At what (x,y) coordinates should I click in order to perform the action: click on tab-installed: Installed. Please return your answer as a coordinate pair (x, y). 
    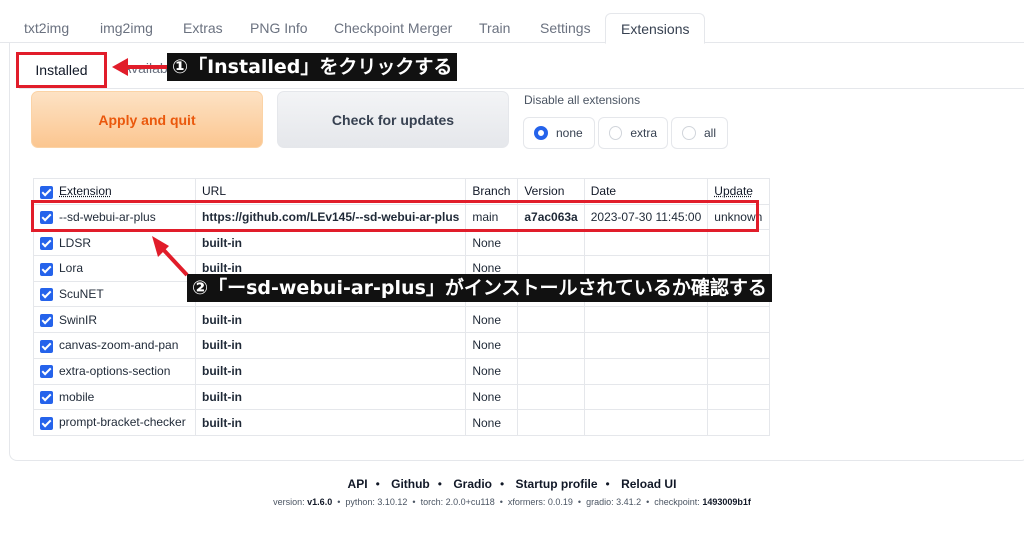
    Looking at the image, I should click on (61, 70).